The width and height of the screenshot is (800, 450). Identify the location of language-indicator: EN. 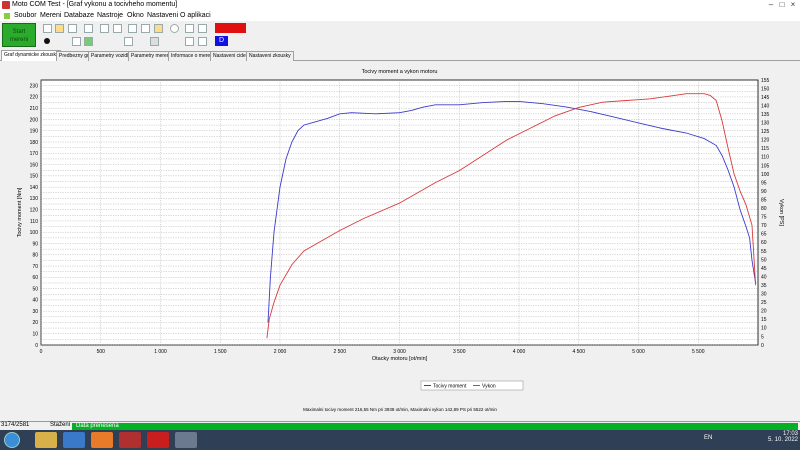
(708, 438).